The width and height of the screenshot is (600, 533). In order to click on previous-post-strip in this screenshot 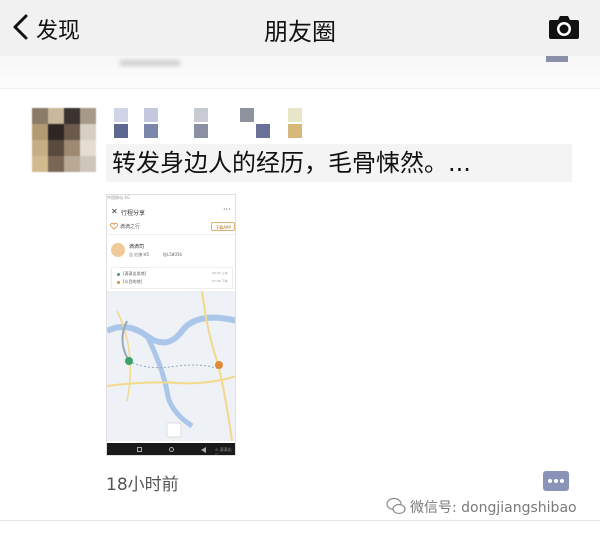, I will do `click(300, 72)`.